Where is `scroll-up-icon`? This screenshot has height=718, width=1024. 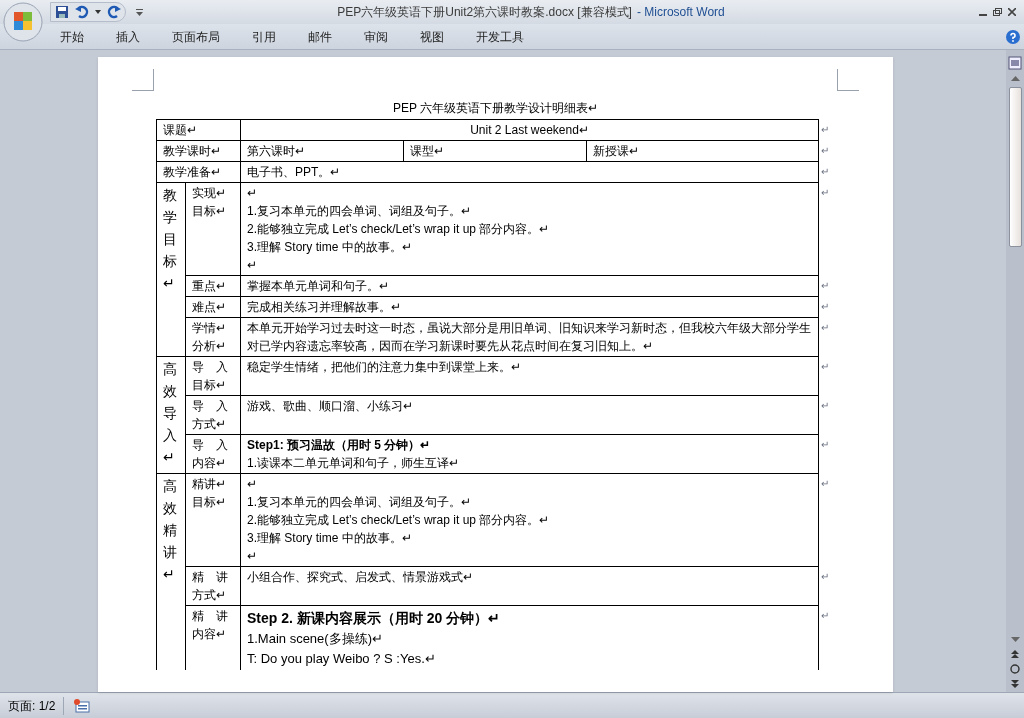 scroll-up-icon is located at coordinates (1015, 78).